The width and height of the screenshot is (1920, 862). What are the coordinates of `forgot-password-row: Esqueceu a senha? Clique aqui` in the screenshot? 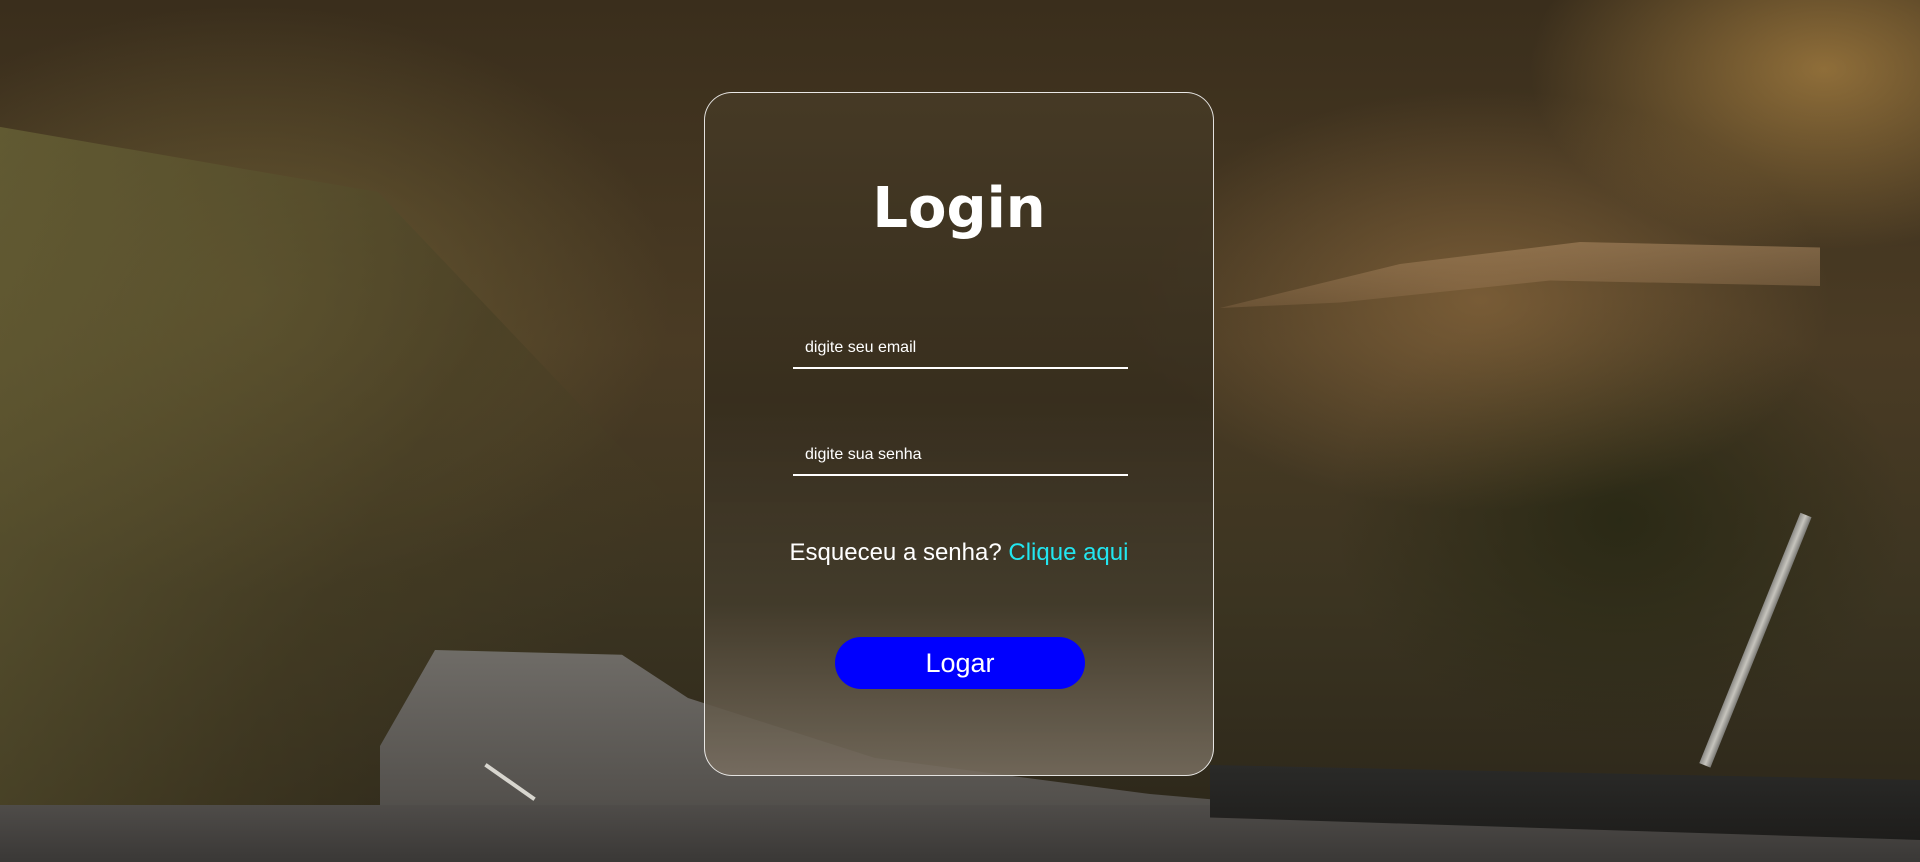 It's located at (959, 553).